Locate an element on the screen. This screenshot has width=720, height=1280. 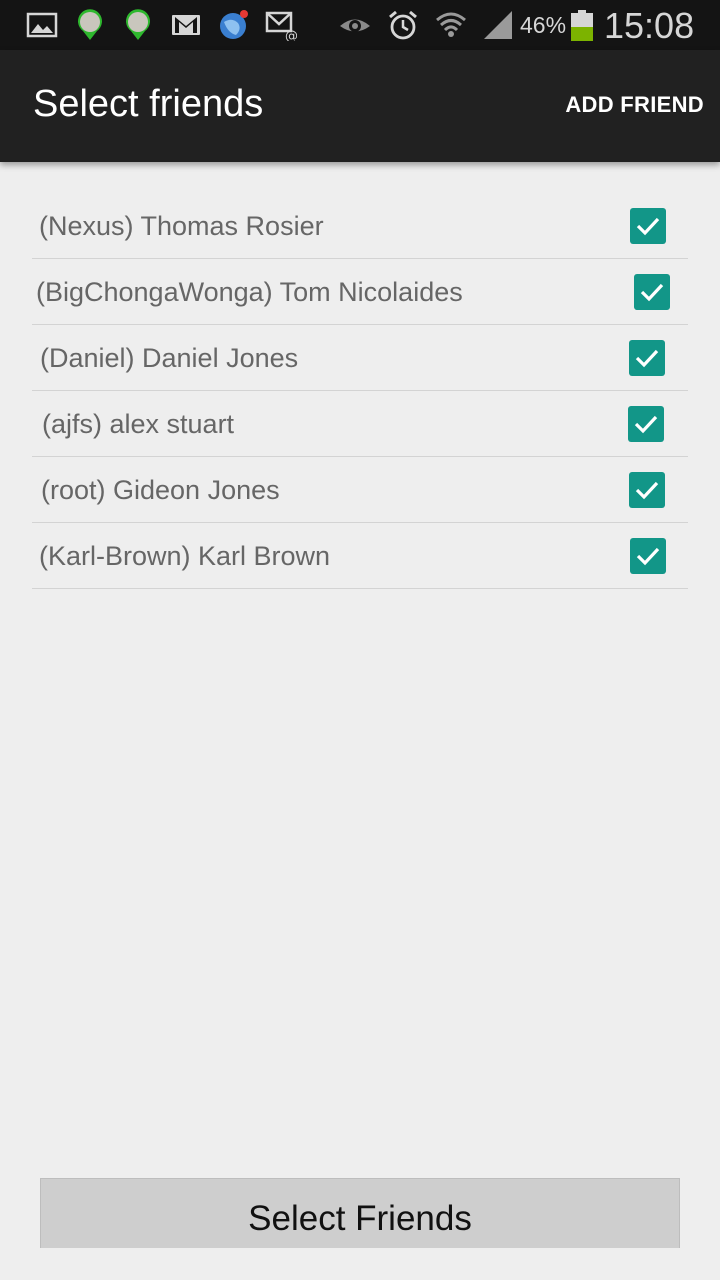
eye-icon is located at coordinates (355, 25).